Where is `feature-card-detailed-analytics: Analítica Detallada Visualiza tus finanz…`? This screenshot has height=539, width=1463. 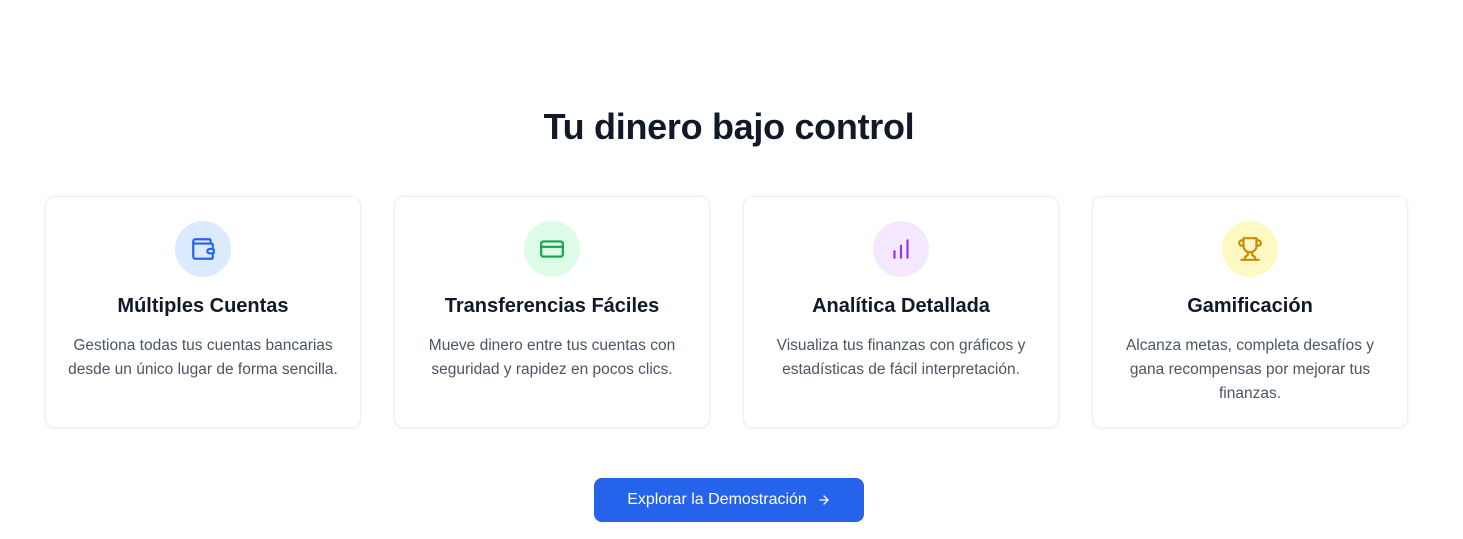 feature-card-detailed-analytics: Analítica Detallada Visualiza tus finanz… is located at coordinates (901, 312).